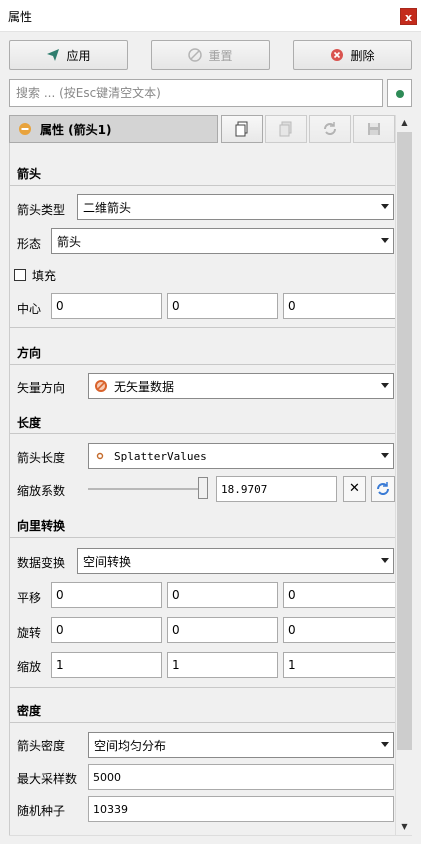 The width and height of the screenshot is (421, 844). I want to click on scale-factor-label: 缩放系数, so click(41, 491).